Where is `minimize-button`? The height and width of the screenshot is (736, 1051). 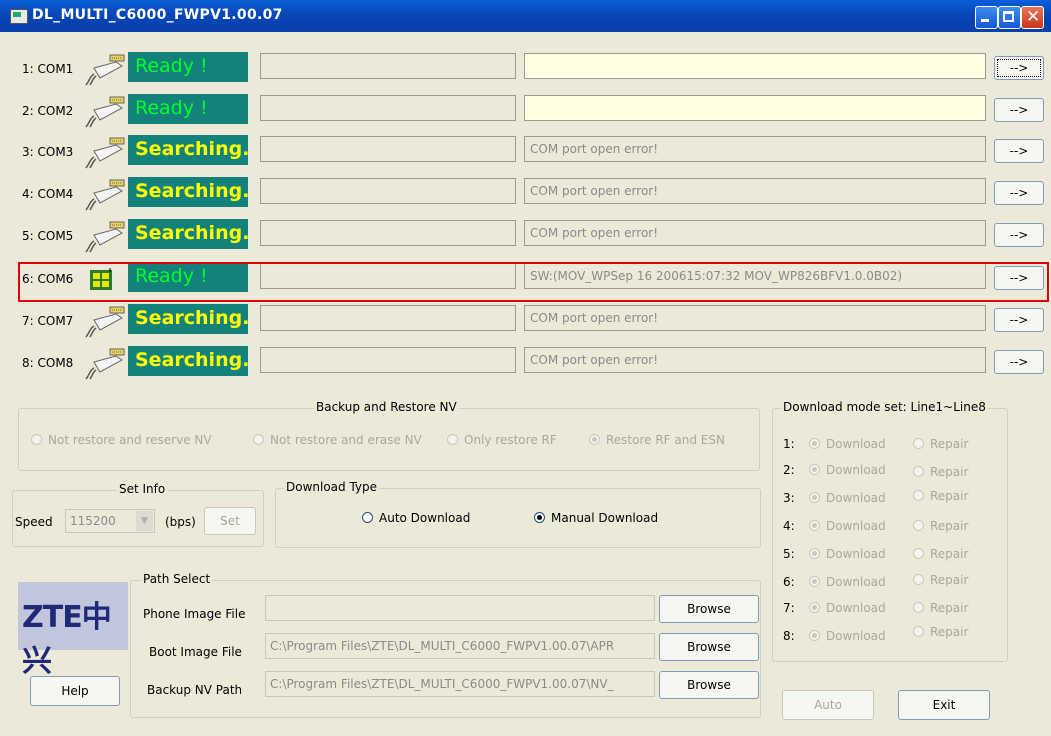
minimize-button is located at coordinates (986, 17).